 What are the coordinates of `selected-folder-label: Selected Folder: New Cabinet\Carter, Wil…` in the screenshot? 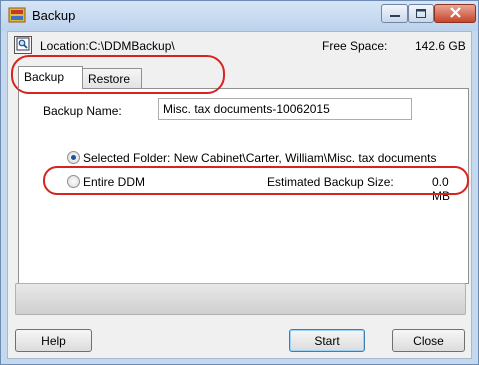 It's located at (259, 158).